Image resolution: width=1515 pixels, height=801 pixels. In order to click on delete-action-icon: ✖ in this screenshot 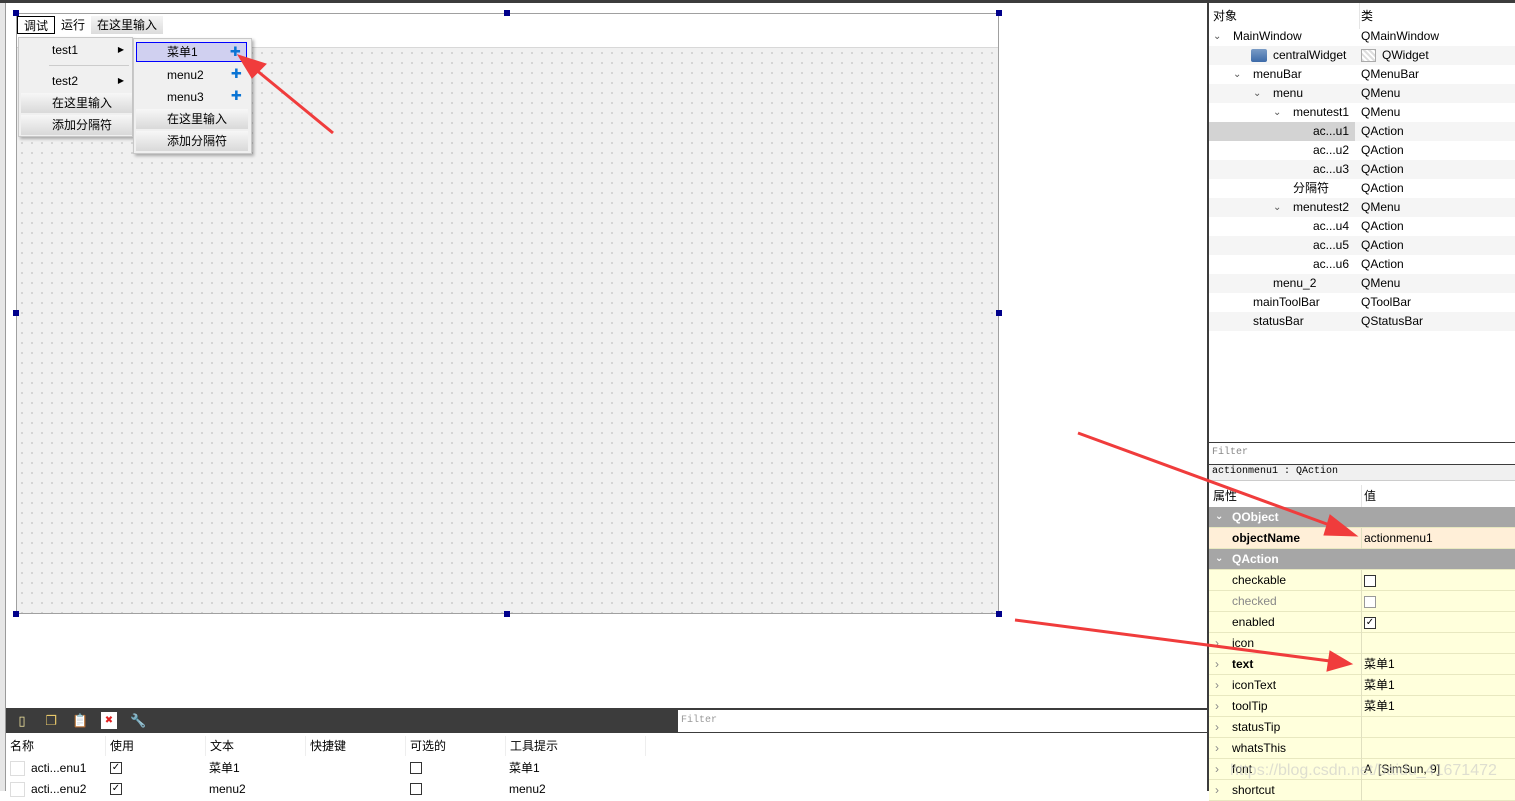, I will do `click(109, 720)`.